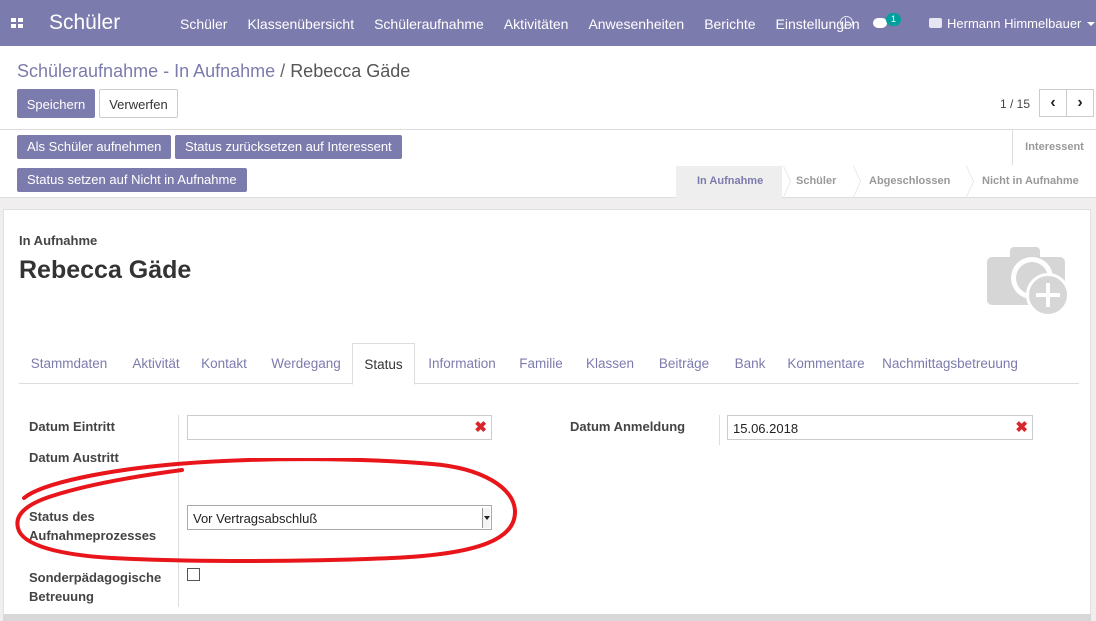  What do you see at coordinates (935, 23) in the screenshot?
I see `user-camera-icon` at bounding box center [935, 23].